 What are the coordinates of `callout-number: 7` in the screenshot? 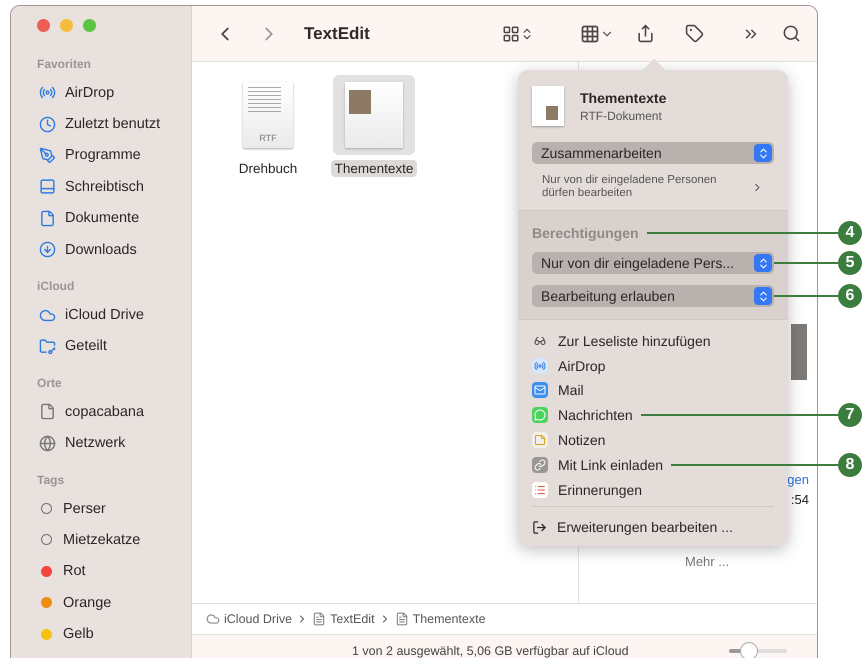 It's located at (850, 415).